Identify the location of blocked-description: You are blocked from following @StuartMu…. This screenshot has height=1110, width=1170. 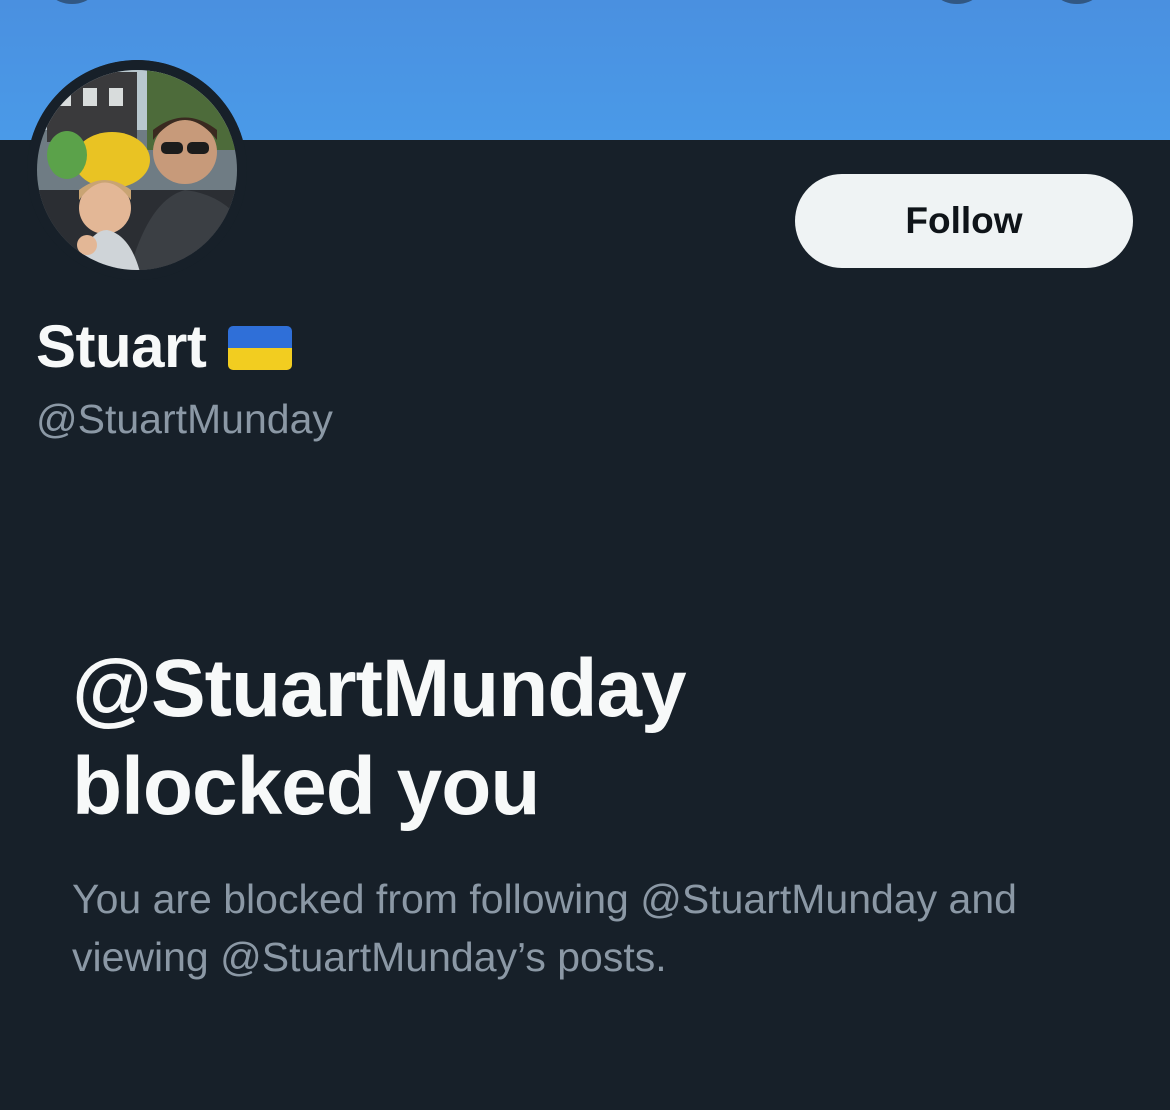
(544, 928).